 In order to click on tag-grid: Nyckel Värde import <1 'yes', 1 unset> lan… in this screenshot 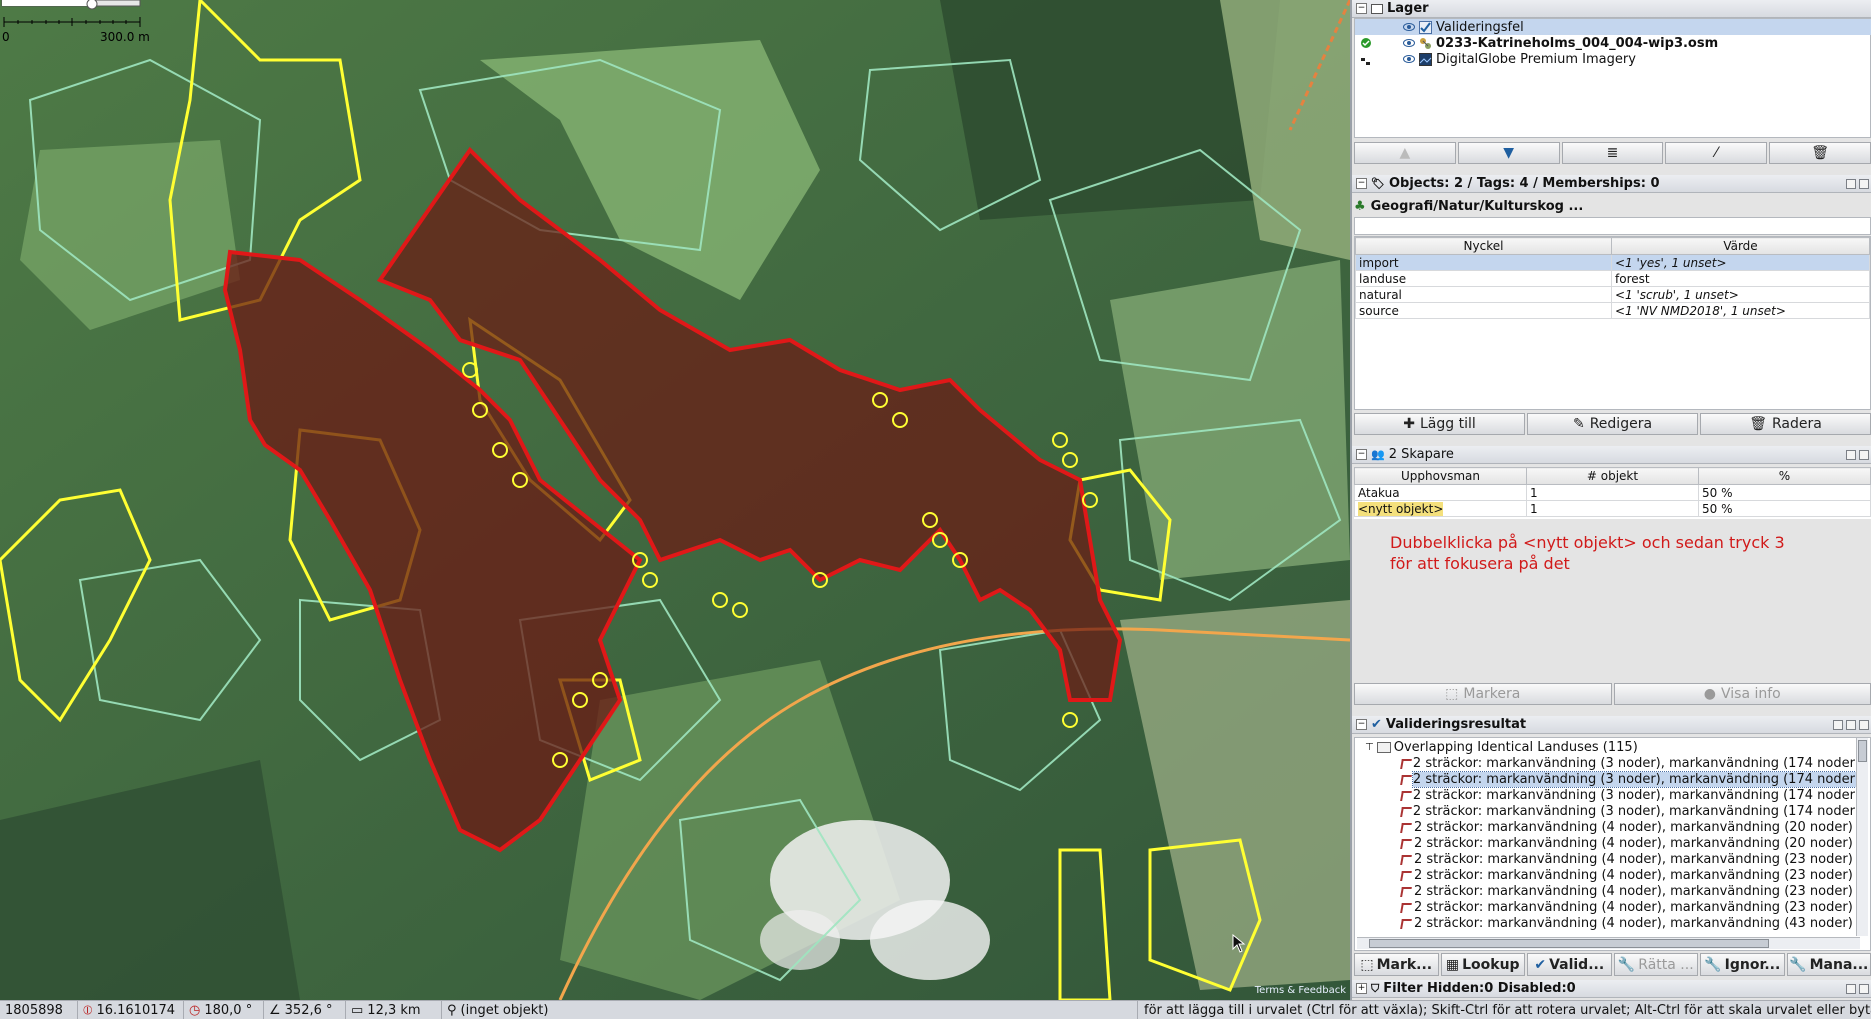, I will do `click(1612, 278)`.